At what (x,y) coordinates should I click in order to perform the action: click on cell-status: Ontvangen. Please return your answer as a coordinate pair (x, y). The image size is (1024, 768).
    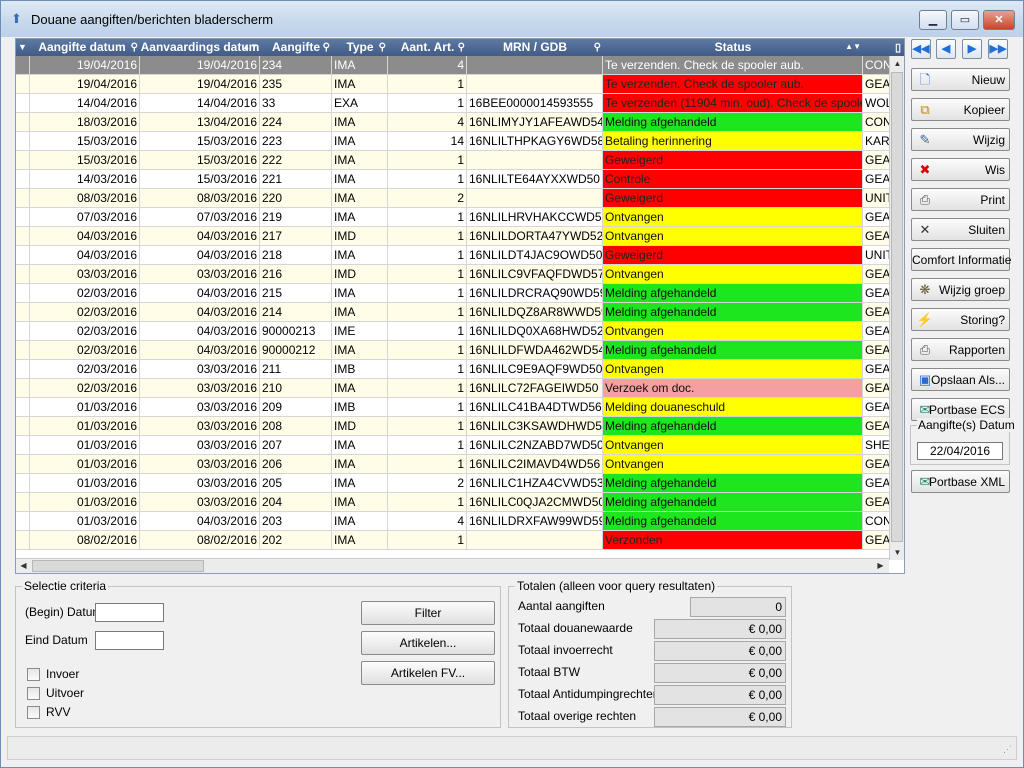
    Looking at the image, I should click on (733, 274).